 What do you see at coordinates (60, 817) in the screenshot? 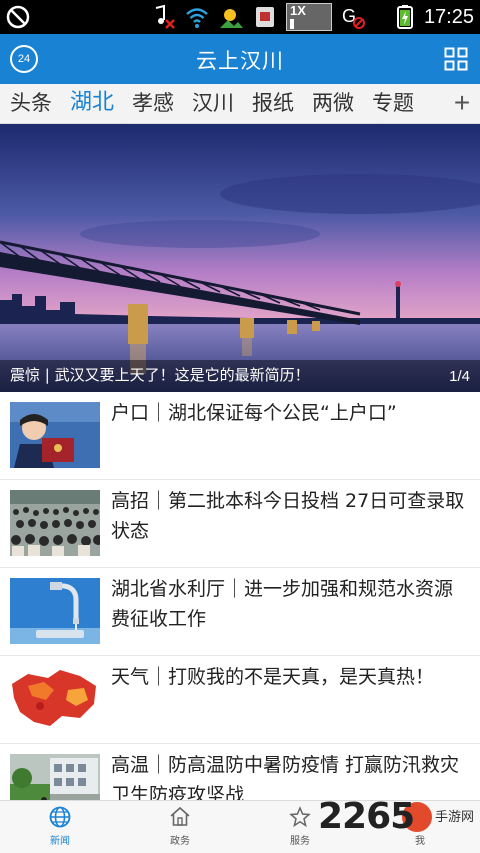
I see `globe-icon` at bounding box center [60, 817].